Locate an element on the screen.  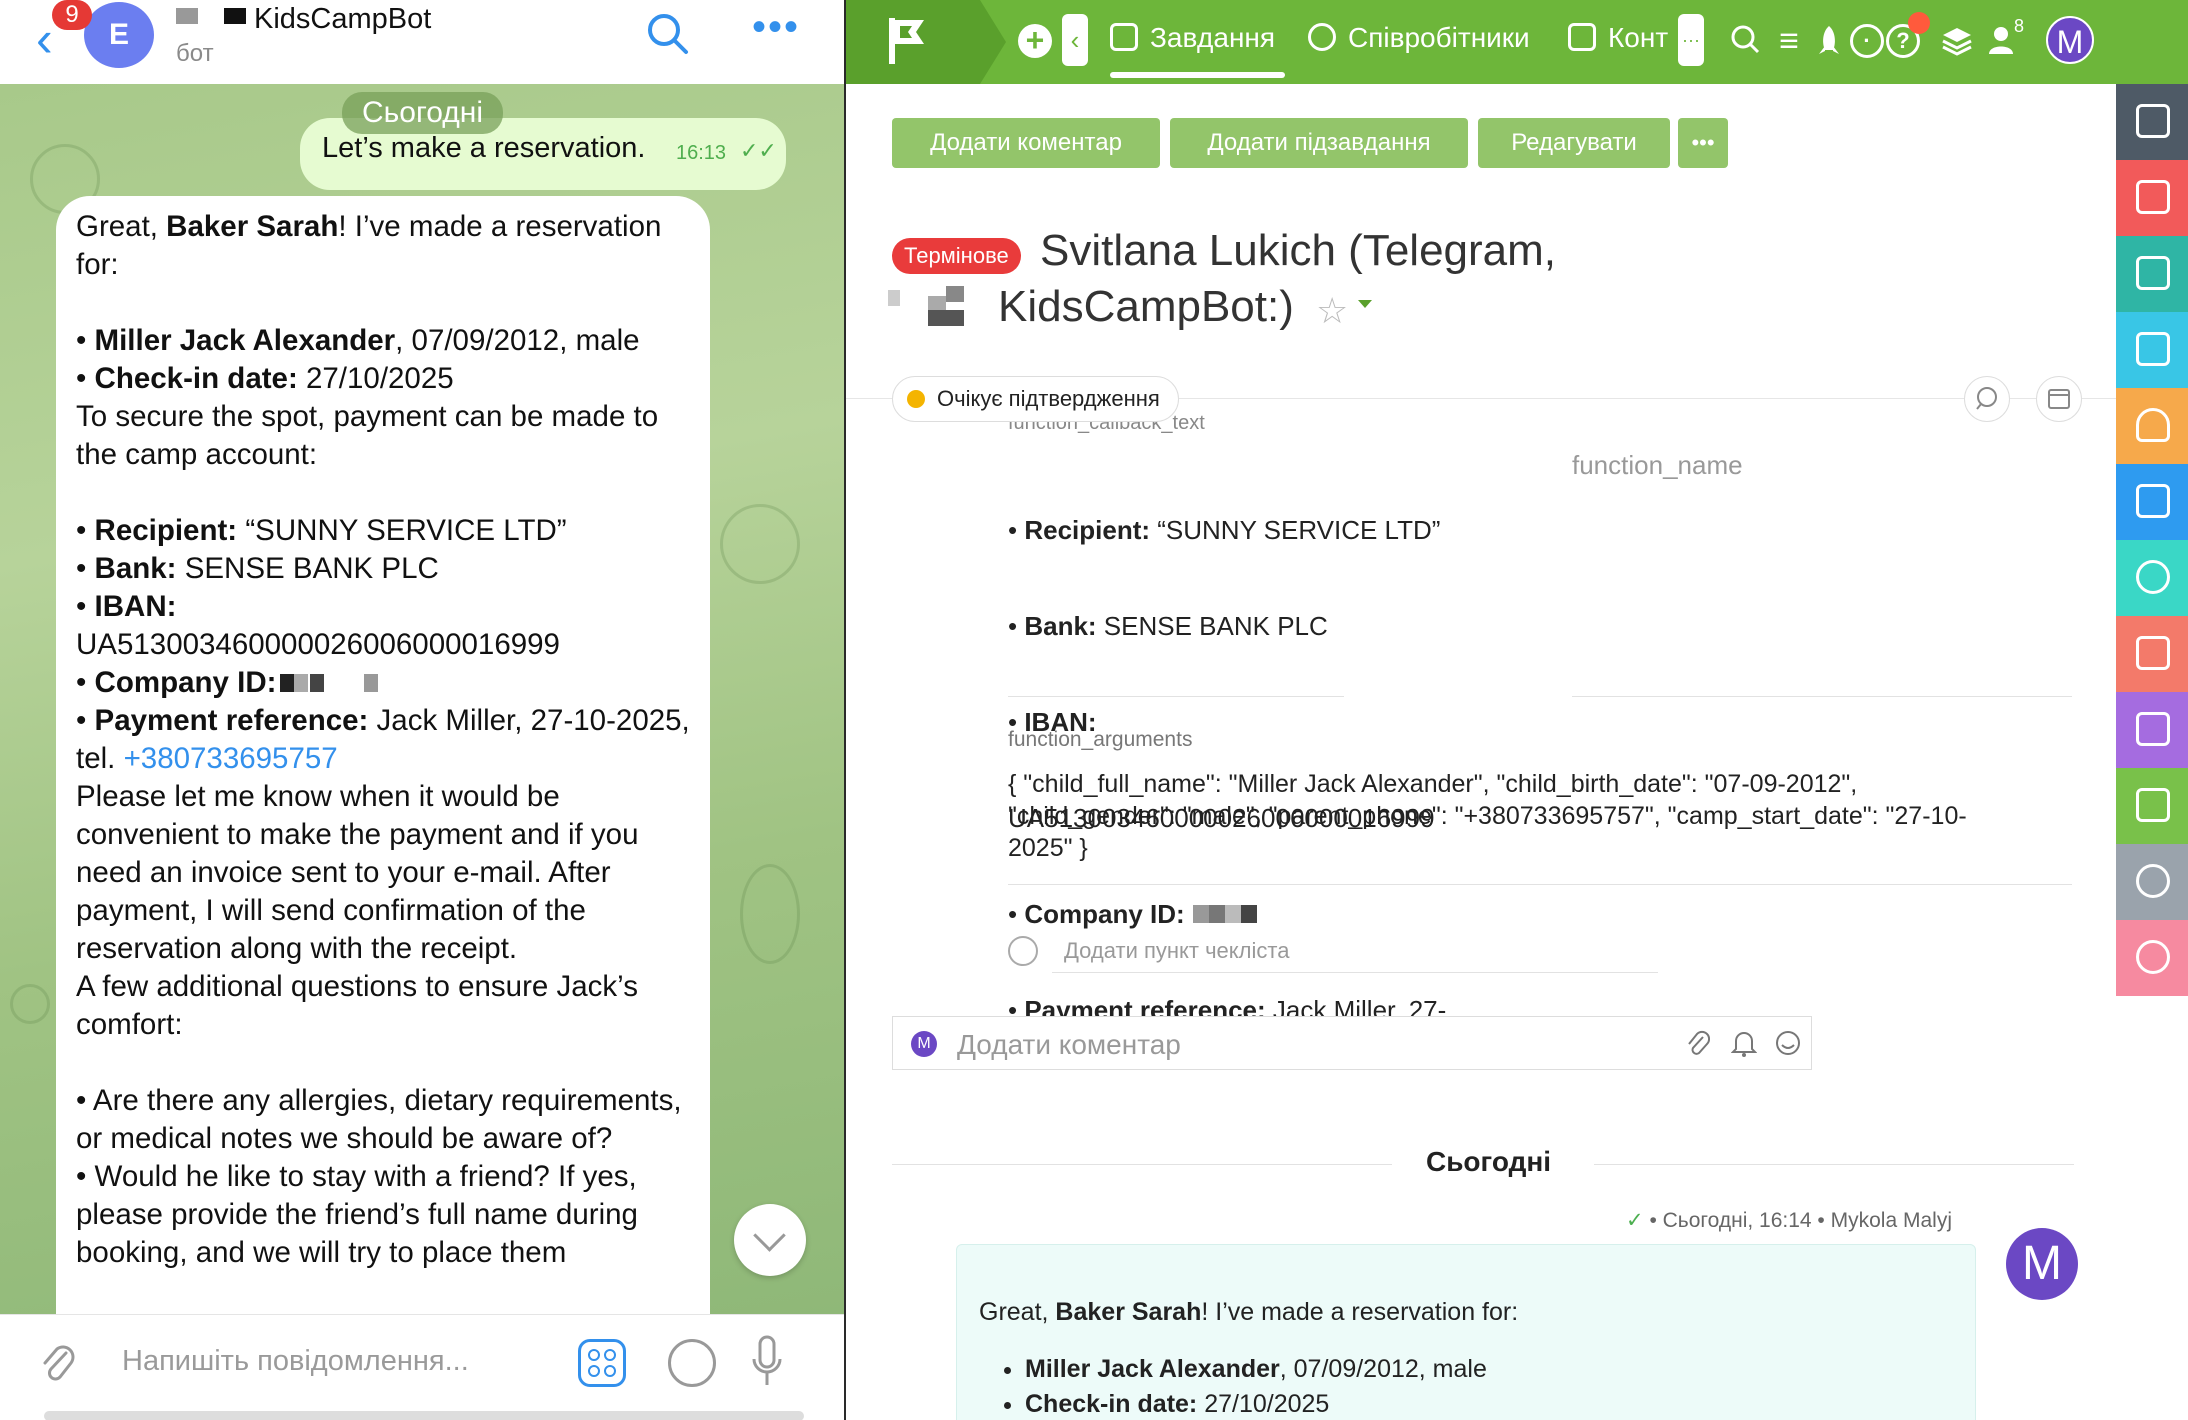
add-icon: + is located at coordinates (1035, 41).